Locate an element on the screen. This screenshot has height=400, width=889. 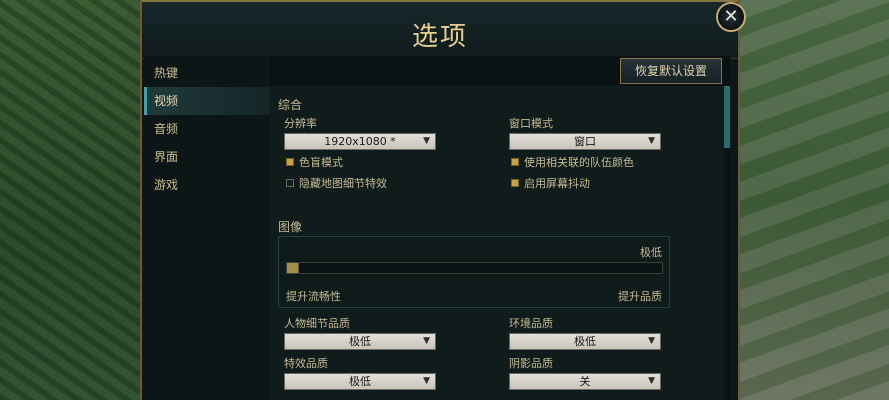
team-colors-label: 使用相关联的队伍颜色 is located at coordinates (579, 162).